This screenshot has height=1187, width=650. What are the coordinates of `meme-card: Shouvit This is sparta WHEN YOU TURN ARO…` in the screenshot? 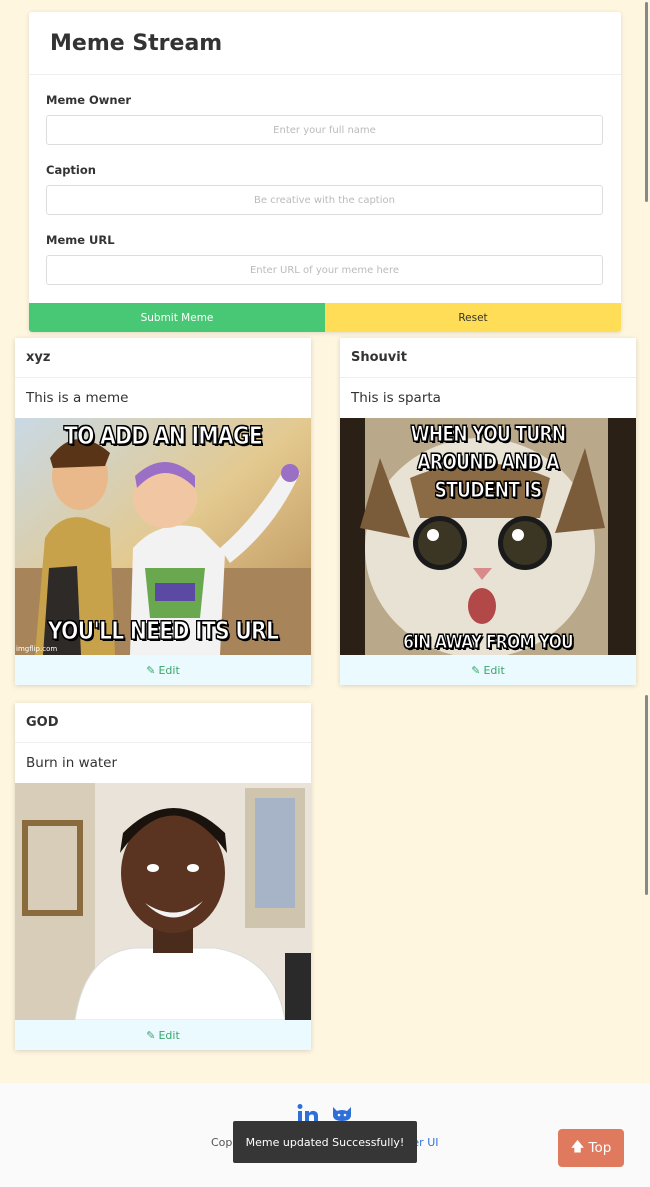 It's located at (488, 511).